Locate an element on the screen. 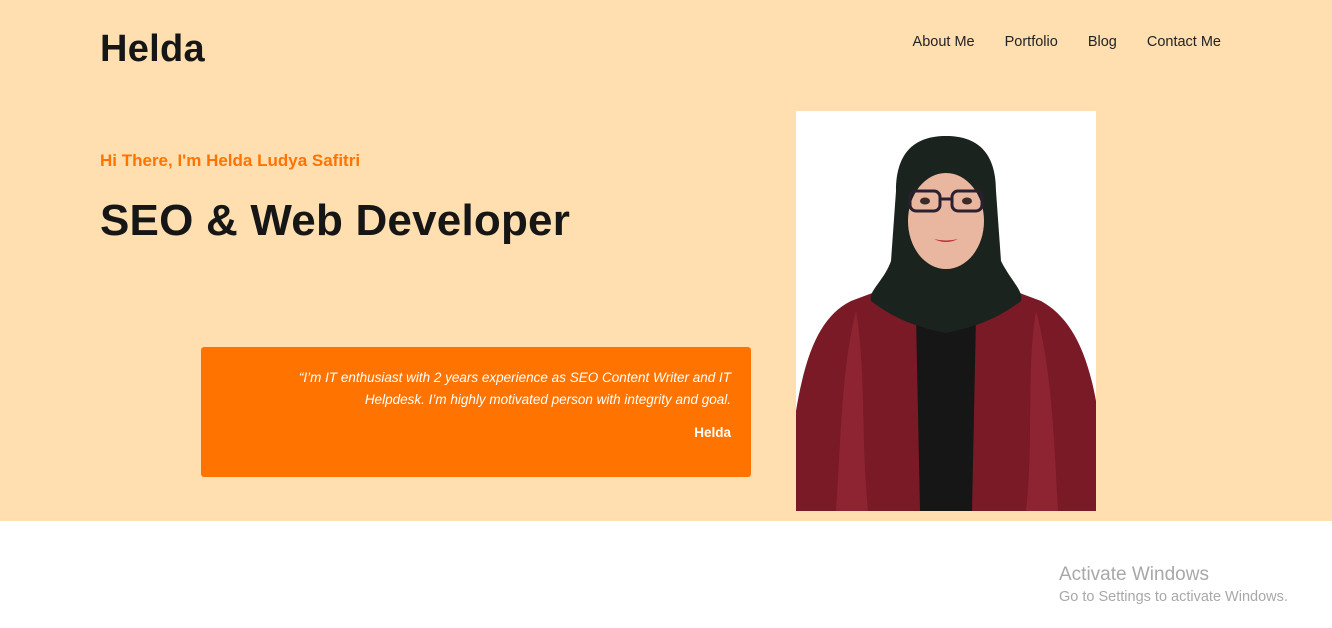  main-nav: About Me Portfolio Blog Contact Me is located at coordinates (1067, 42).